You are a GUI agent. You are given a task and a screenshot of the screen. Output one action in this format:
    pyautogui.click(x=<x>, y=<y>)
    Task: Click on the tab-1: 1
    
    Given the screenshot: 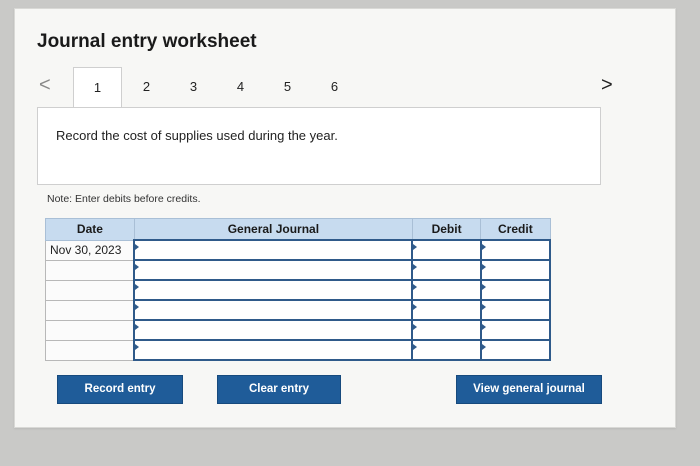 What is the action you would take?
    pyautogui.click(x=97, y=88)
    